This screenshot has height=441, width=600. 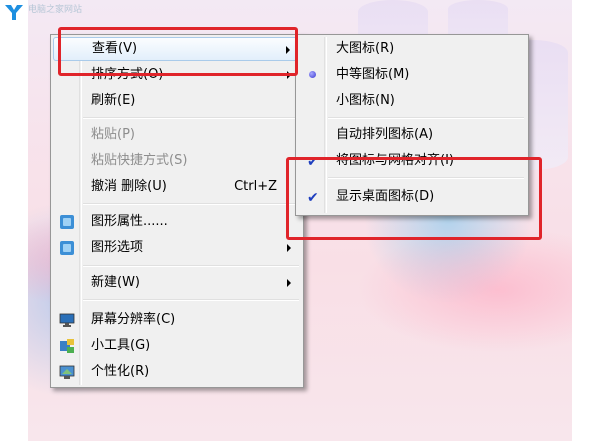 What do you see at coordinates (177, 187) in the screenshot?
I see `menu-item-undo-delete: 撤消 删除(U) Ctrl+Z` at bounding box center [177, 187].